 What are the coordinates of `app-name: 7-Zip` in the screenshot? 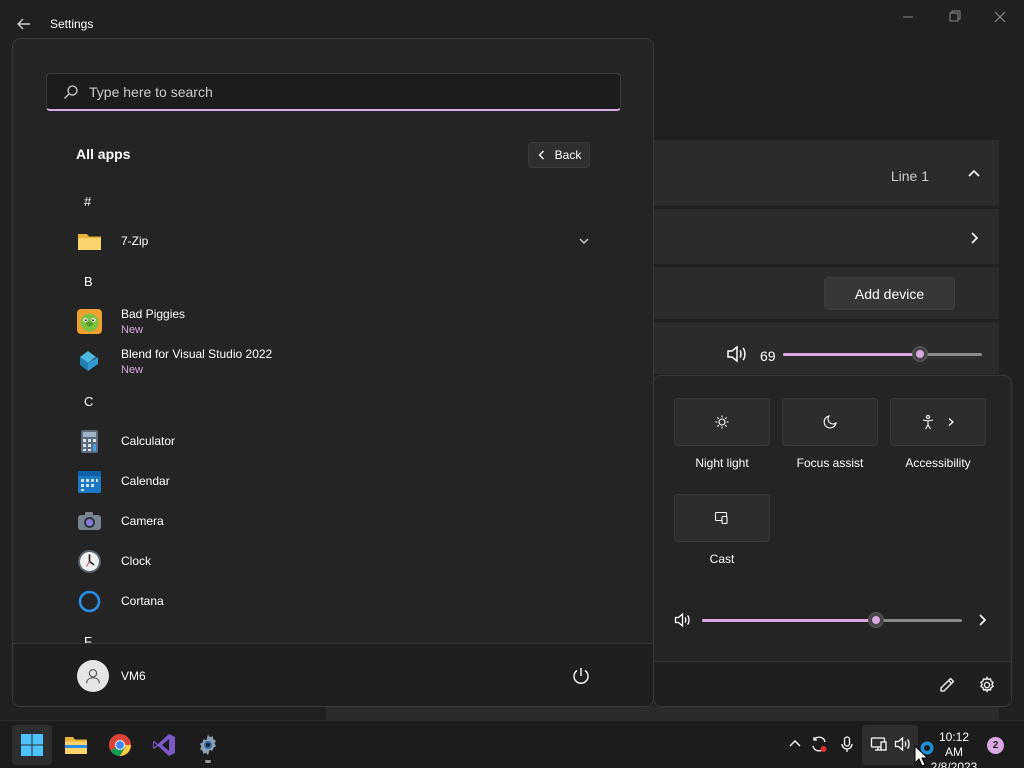 It's located at (135, 241).